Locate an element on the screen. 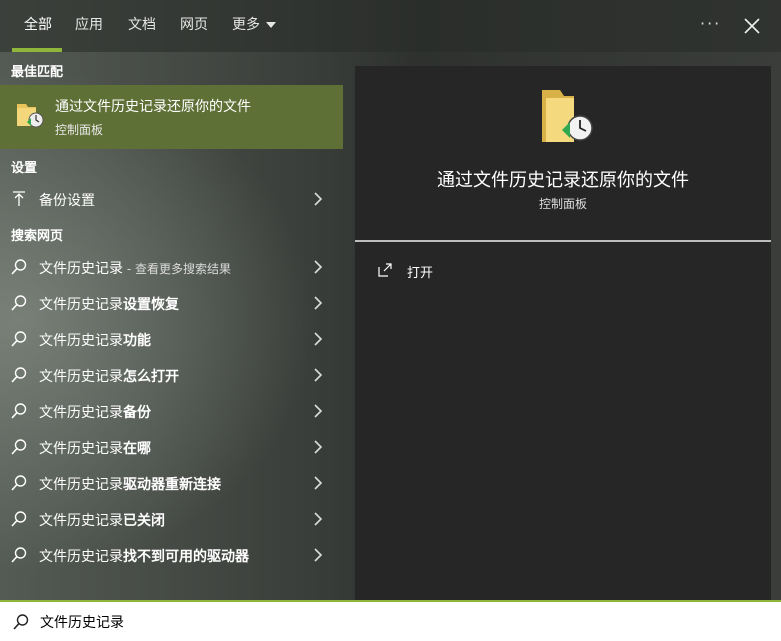 This screenshot has height=641, width=781. web-search-item: 文件历史记录 - 查看更多搜索结果 is located at coordinates (171, 267).